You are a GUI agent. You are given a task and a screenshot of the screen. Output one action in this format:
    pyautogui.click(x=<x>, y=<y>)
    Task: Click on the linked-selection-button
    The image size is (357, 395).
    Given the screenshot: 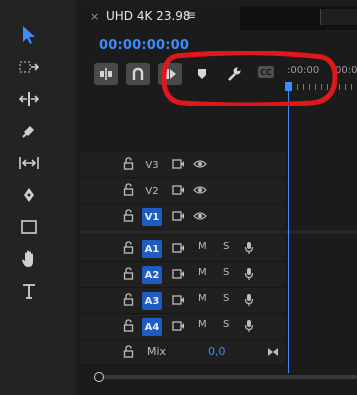 What is the action you would take?
    pyautogui.click(x=170, y=74)
    